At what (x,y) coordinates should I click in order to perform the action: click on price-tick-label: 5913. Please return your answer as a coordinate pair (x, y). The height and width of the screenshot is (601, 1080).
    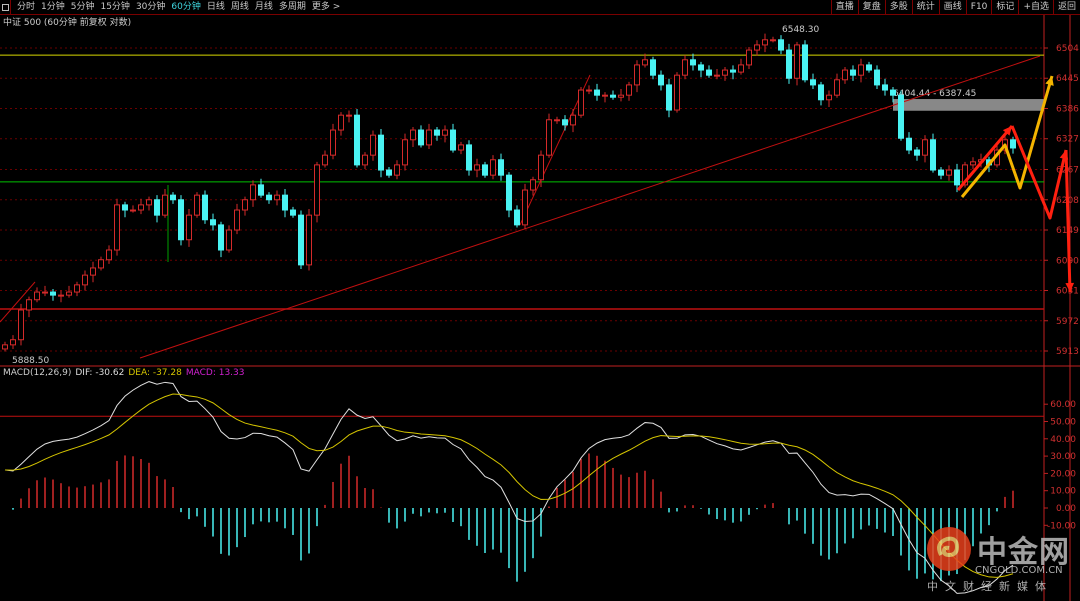
    Looking at the image, I should click on (1067, 352).